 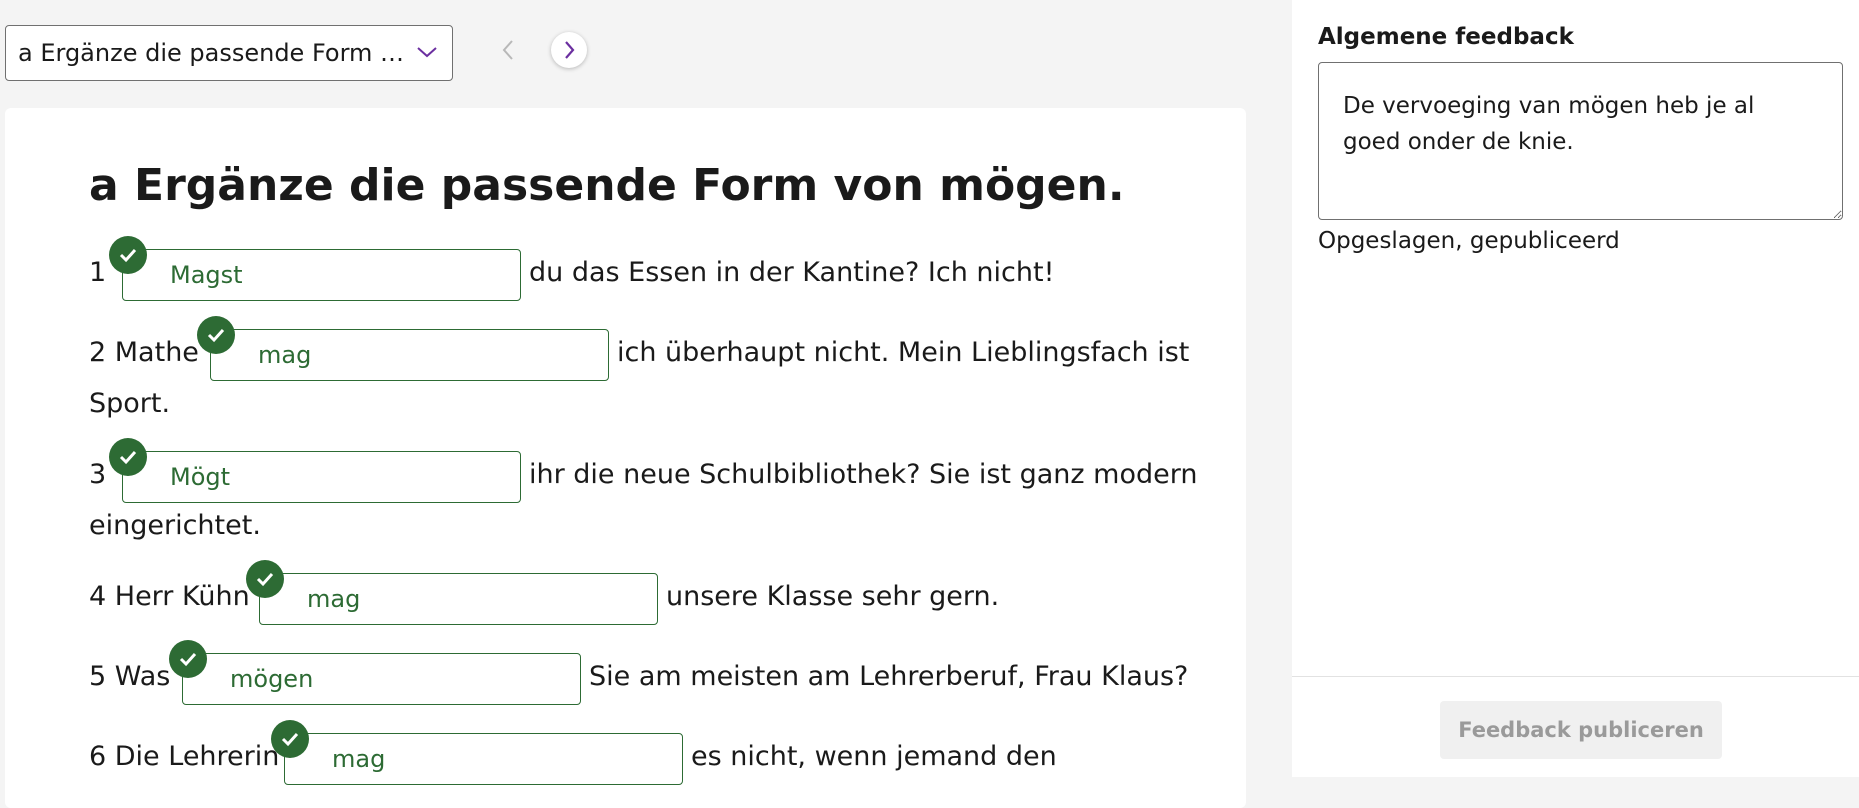 What do you see at coordinates (607, 185) in the screenshot?
I see `exercise-title: a Ergänze die passende Form von mögen.` at bounding box center [607, 185].